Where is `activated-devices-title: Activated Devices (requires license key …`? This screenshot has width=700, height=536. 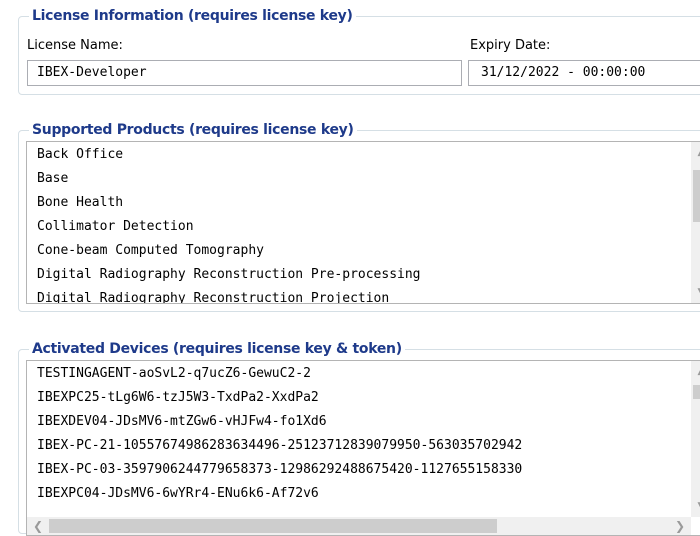 activated-devices-title: Activated Devices (requires license key … is located at coordinates (217, 349).